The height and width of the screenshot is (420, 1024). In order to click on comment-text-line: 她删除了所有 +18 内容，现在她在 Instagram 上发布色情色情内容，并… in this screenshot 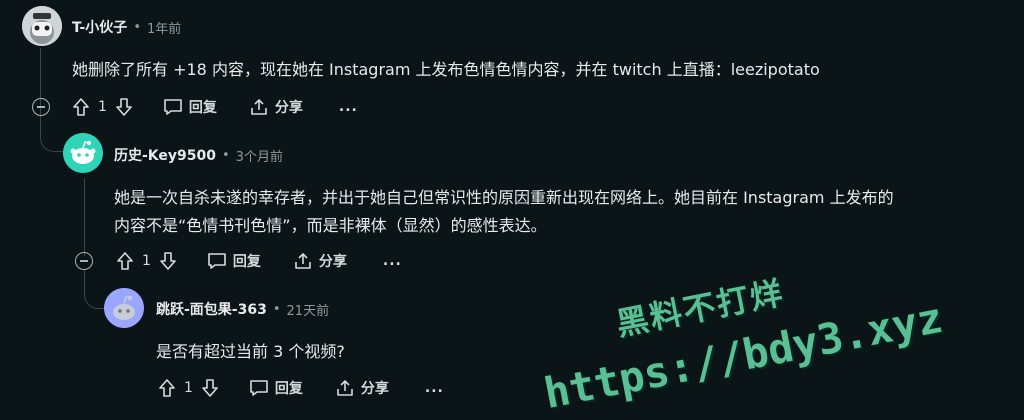, I will do `click(446, 69)`.